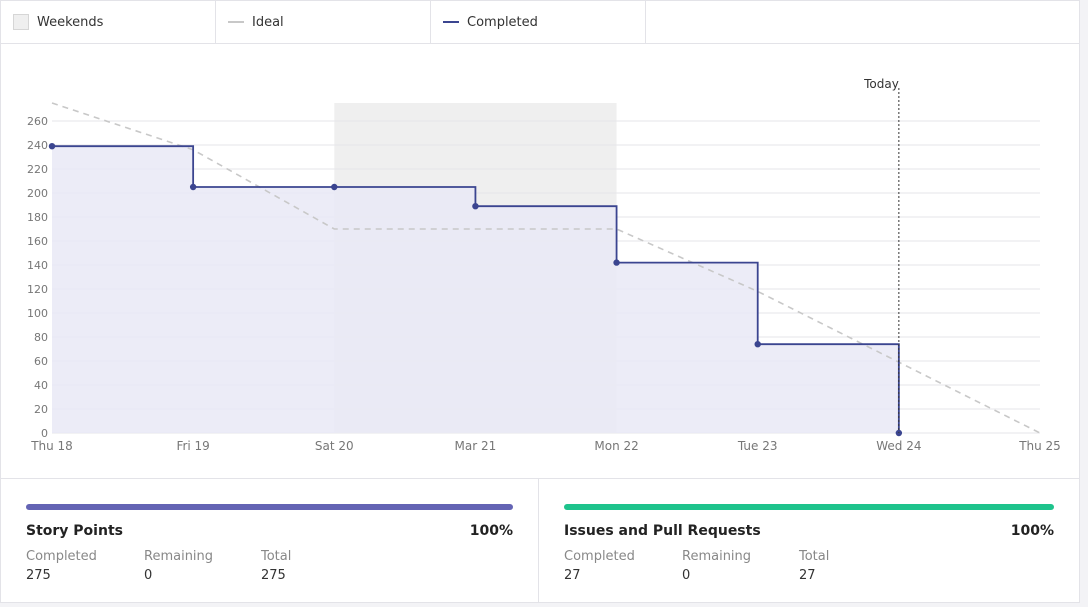  What do you see at coordinates (1032, 531) in the screenshot?
I see `issues-percent: 100%` at bounding box center [1032, 531].